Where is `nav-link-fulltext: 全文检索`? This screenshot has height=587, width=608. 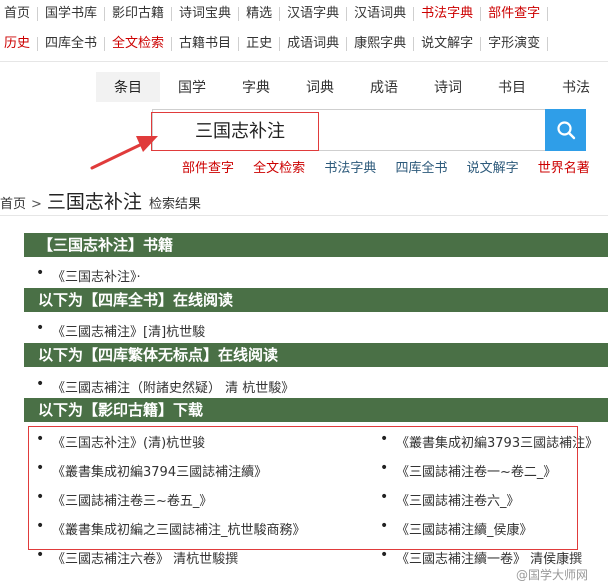
nav-link-fulltext: 全文检索 is located at coordinates (139, 44).